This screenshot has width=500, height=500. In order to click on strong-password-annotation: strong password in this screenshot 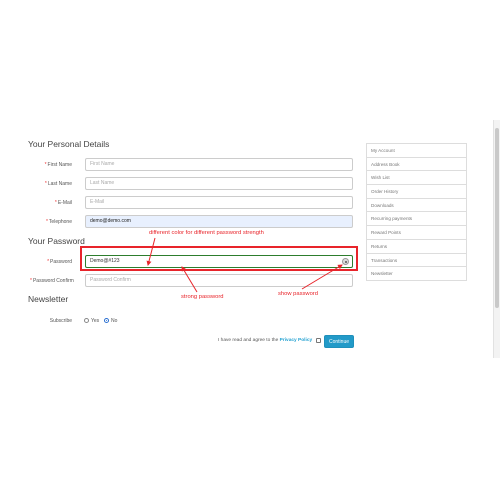, I will do `click(202, 297)`.